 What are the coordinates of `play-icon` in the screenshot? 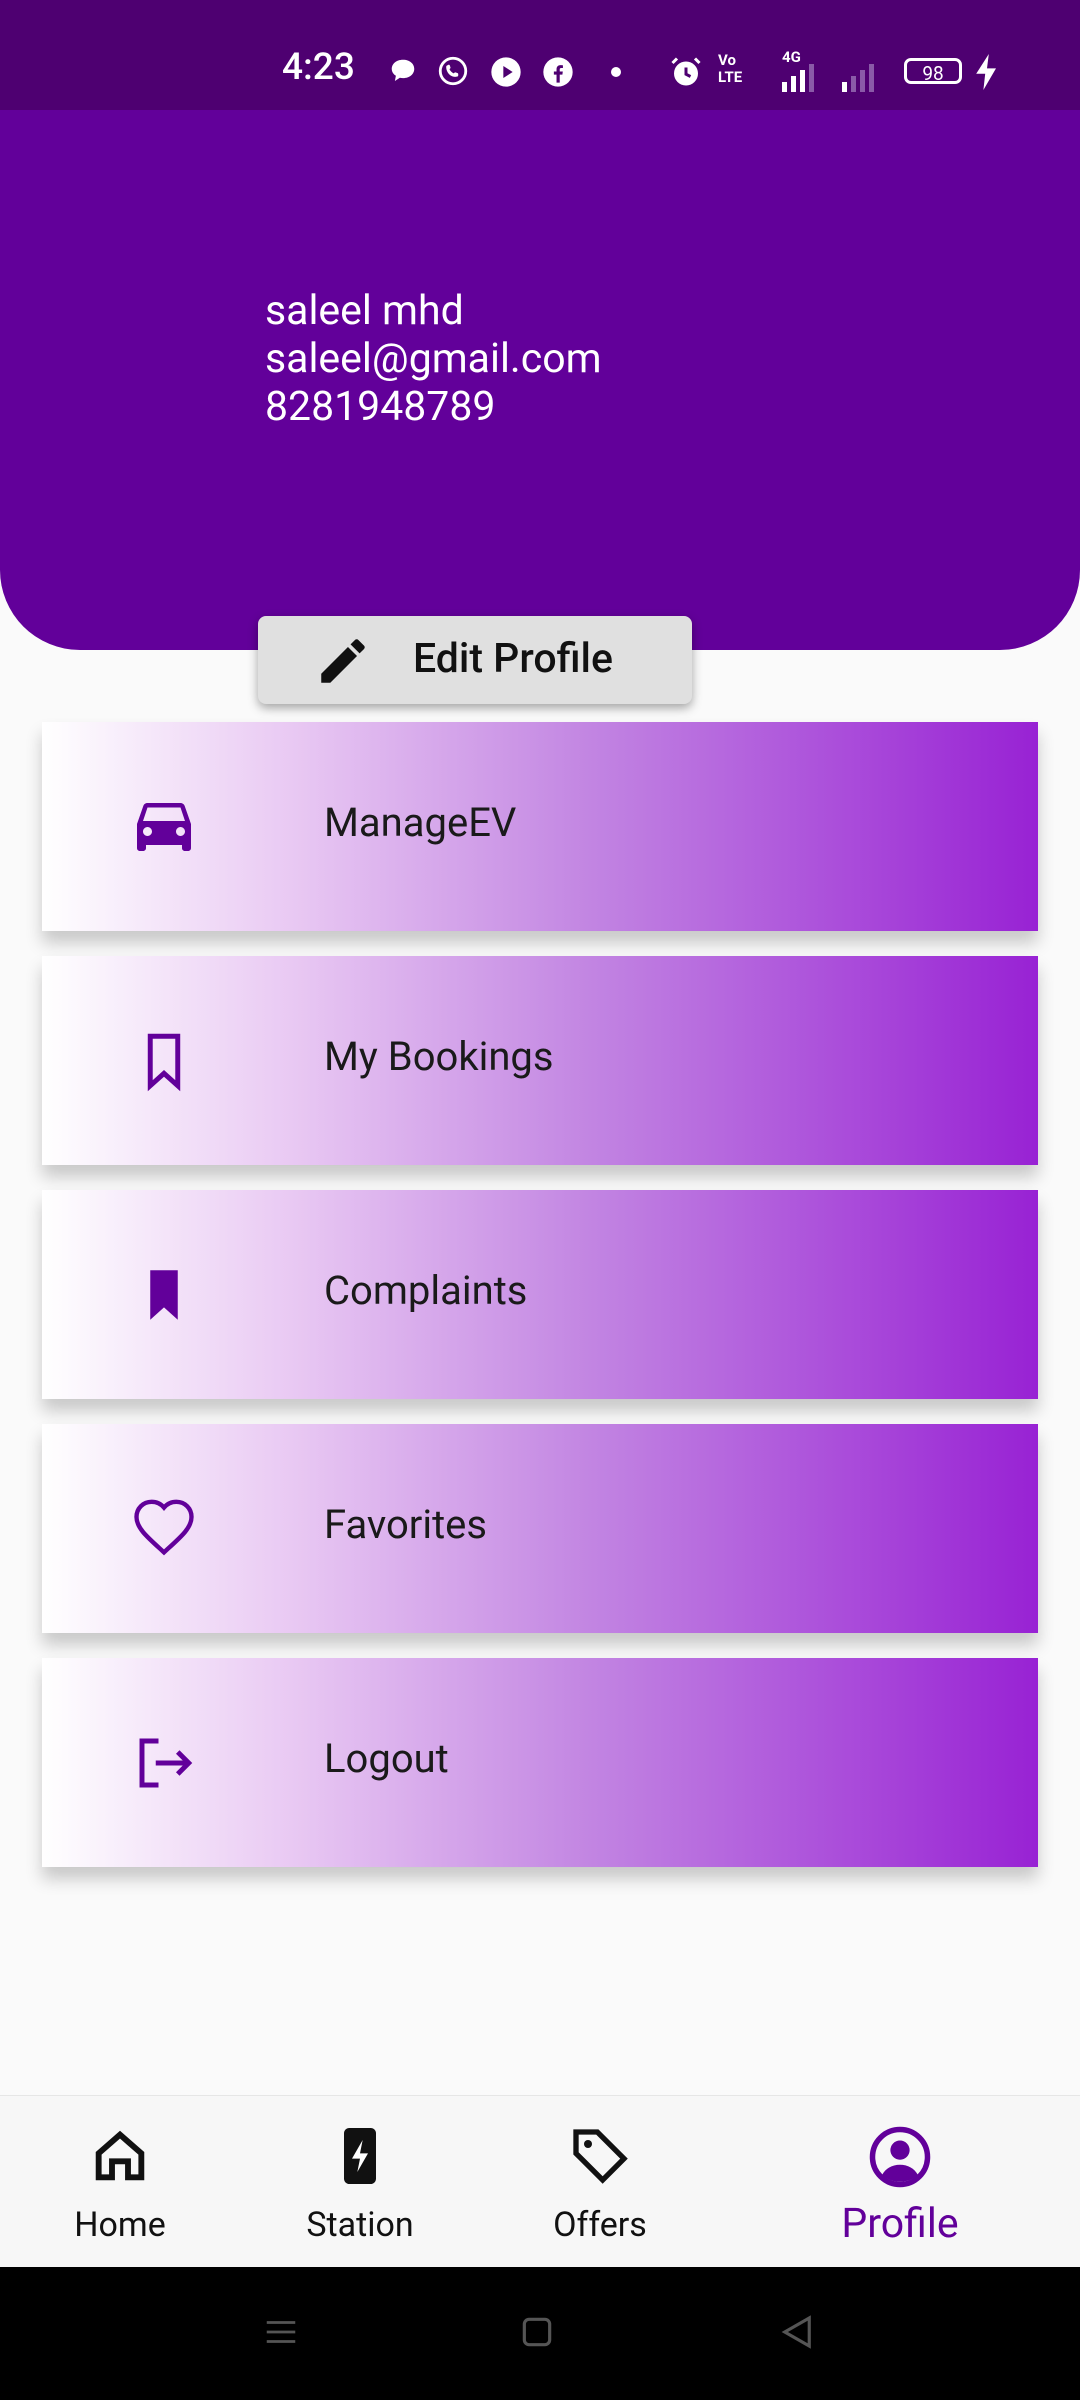 It's located at (506, 72).